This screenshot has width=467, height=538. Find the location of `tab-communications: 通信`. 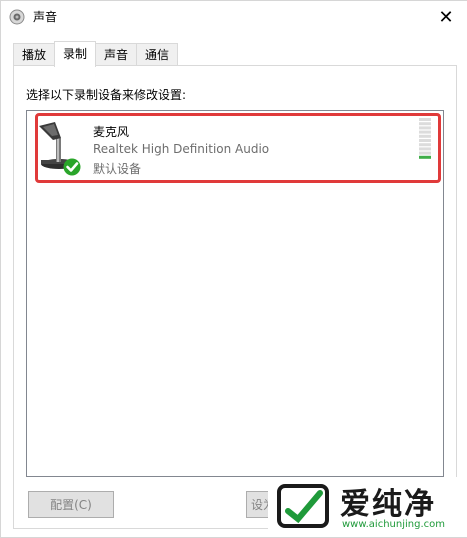

tab-communications: 通信 is located at coordinates (157, 54).